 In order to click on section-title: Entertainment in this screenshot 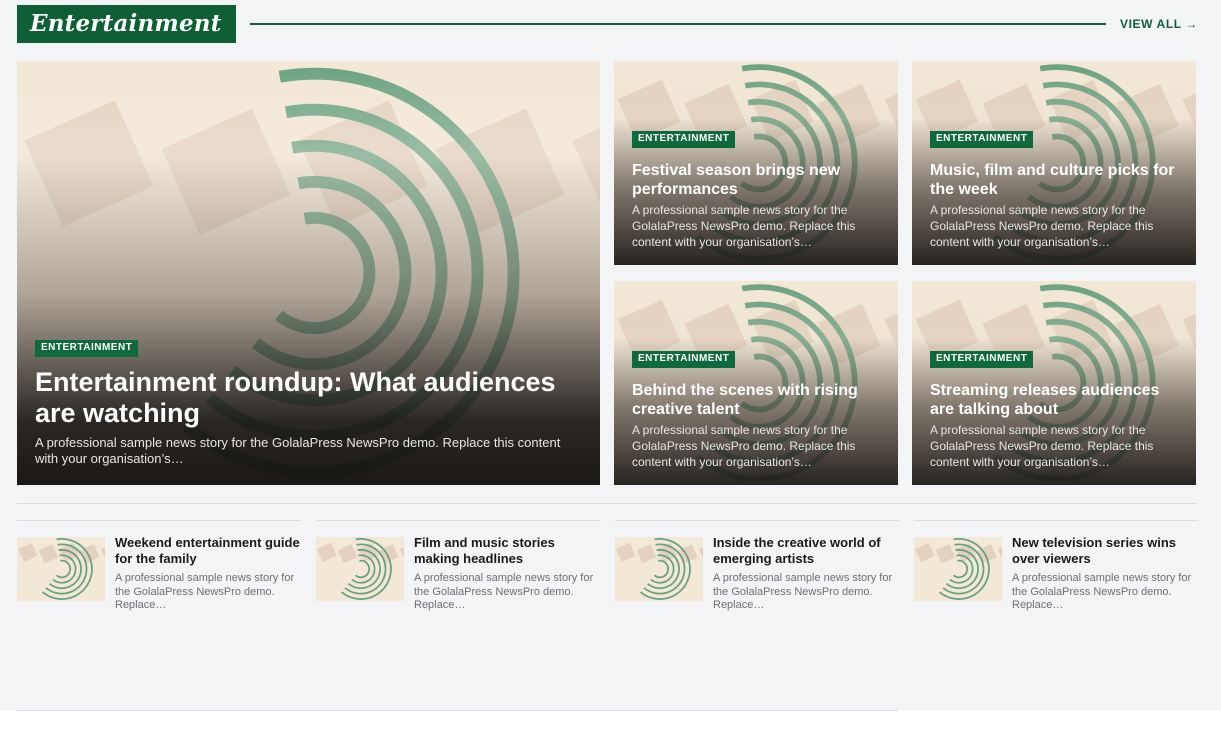, I will do `click(126, 24)`.